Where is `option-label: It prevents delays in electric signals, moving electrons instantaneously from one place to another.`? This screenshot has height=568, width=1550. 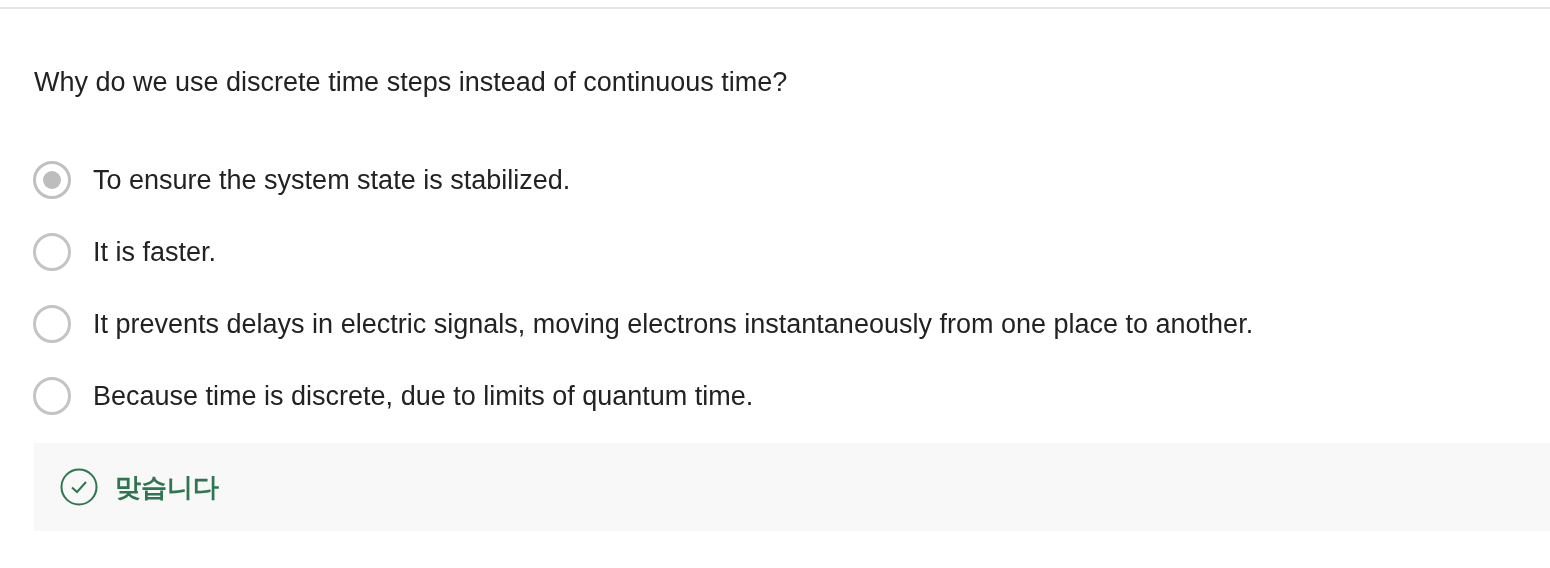 option-label: It prevents delays in electric signals, moving electrons instantaneously from one place to another. is located at coordinates (673, 324).